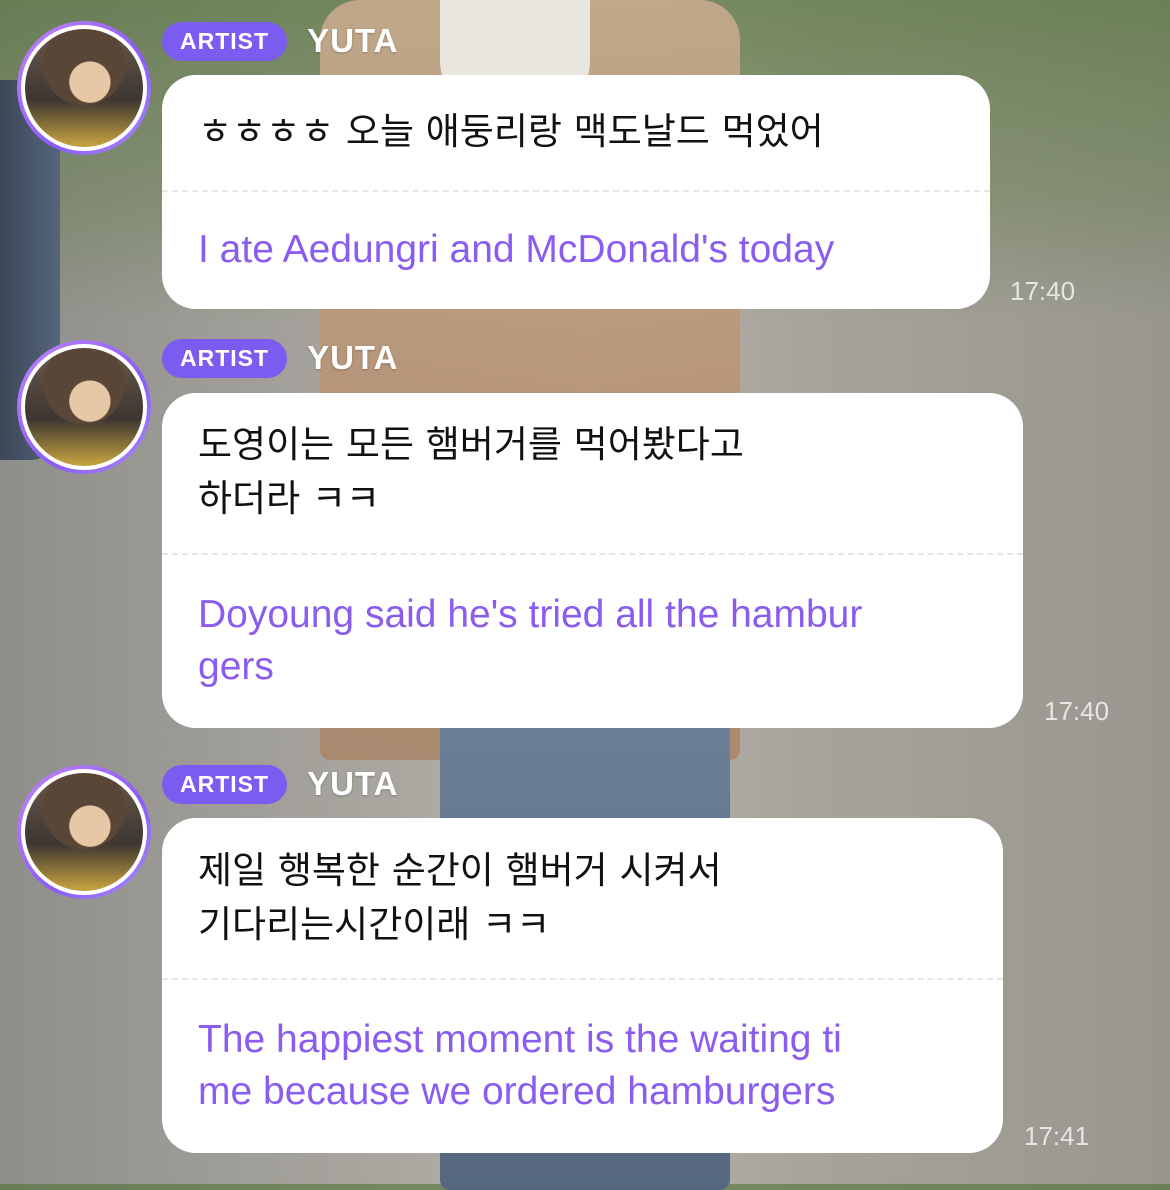 This screenshot has height=1190, width=1170. I want to click on original-text: 도영이는 모든 햄버거를 먹어봤다고 하더라 ㅋㅋ, so click(471, 471).